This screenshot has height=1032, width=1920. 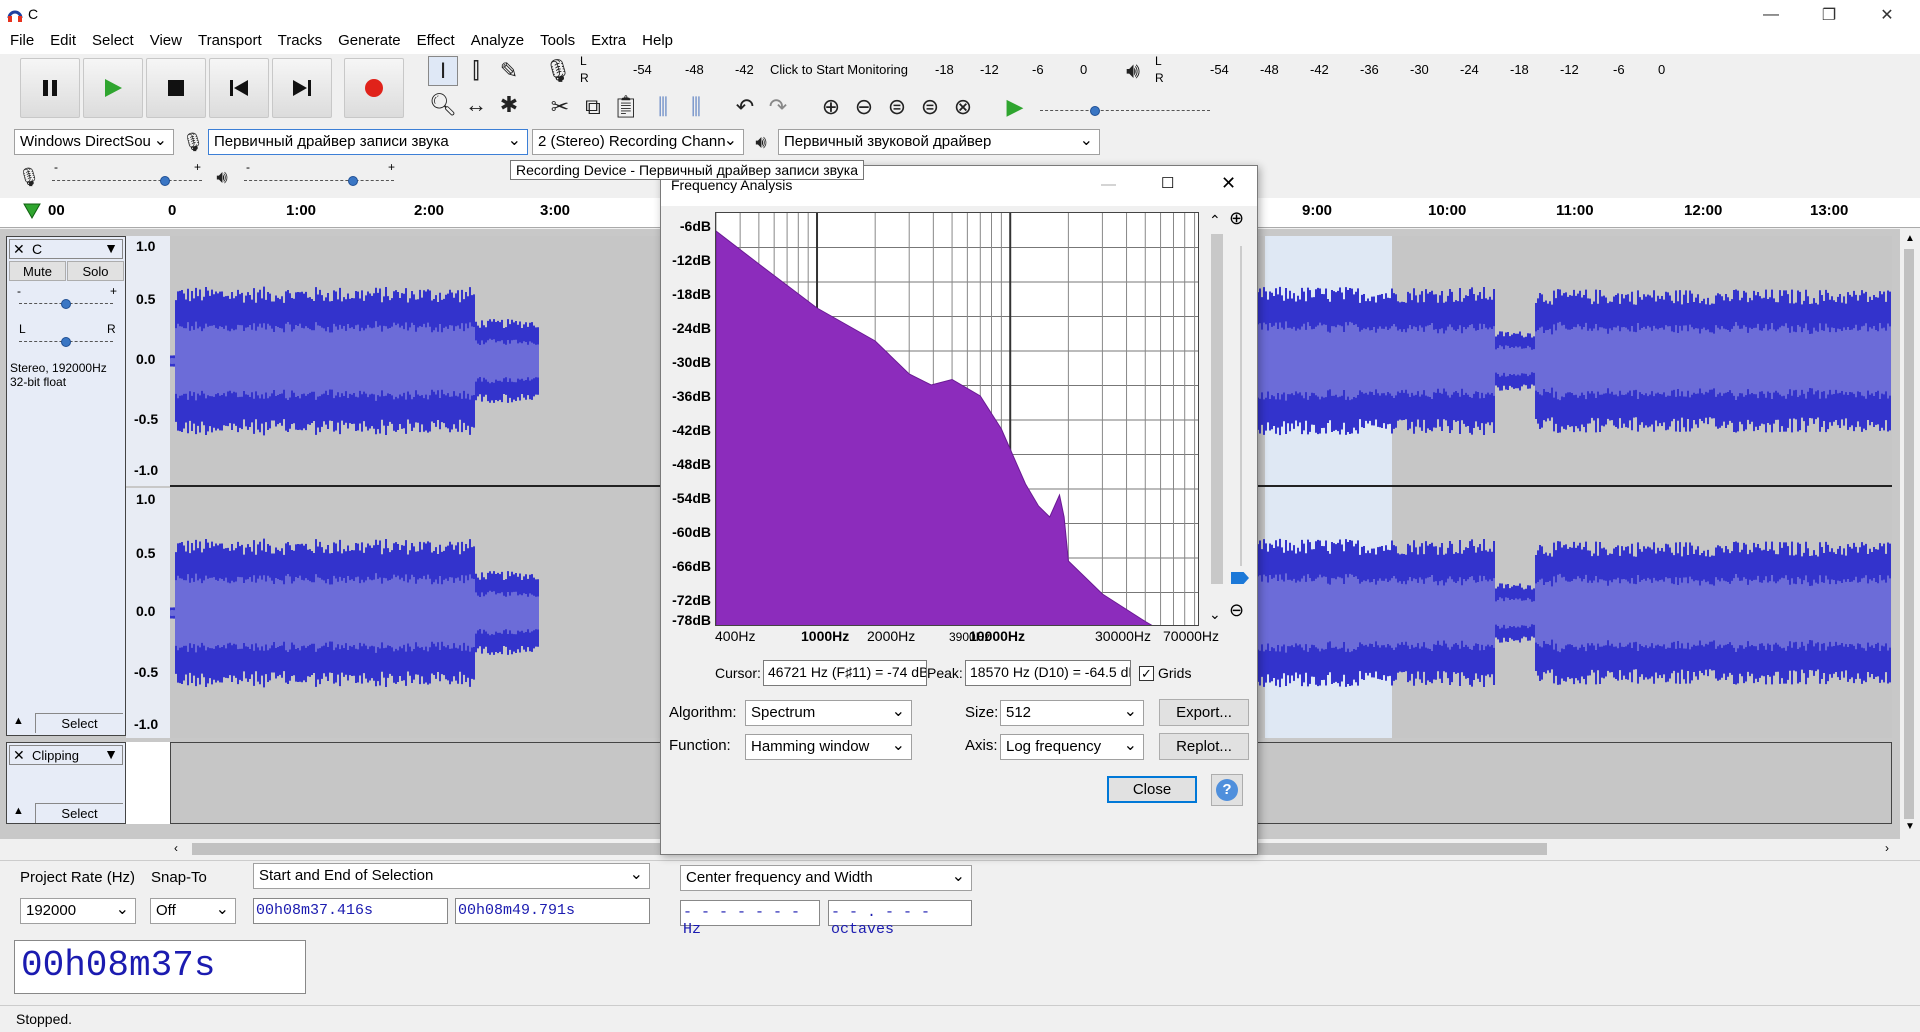 What do you see at coordinates (193, 911) in the screenshot?
I see `snap-to-select: Off` at bounding box center [193, 911].